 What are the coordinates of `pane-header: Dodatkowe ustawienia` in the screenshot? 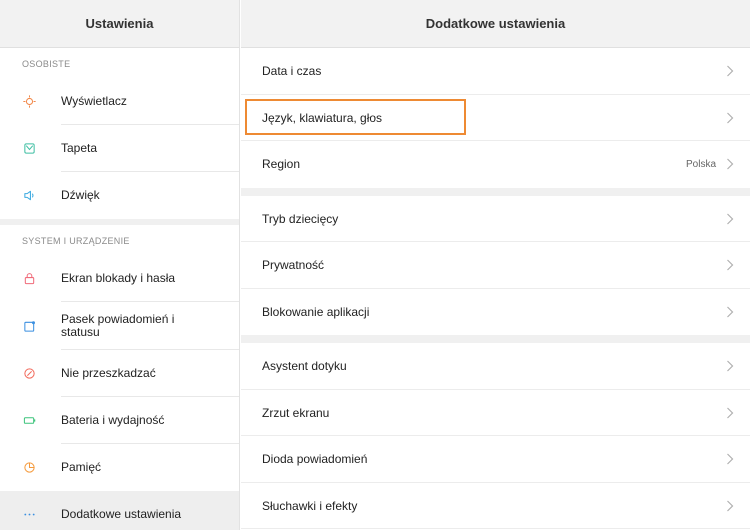 It's located at (495, 24).